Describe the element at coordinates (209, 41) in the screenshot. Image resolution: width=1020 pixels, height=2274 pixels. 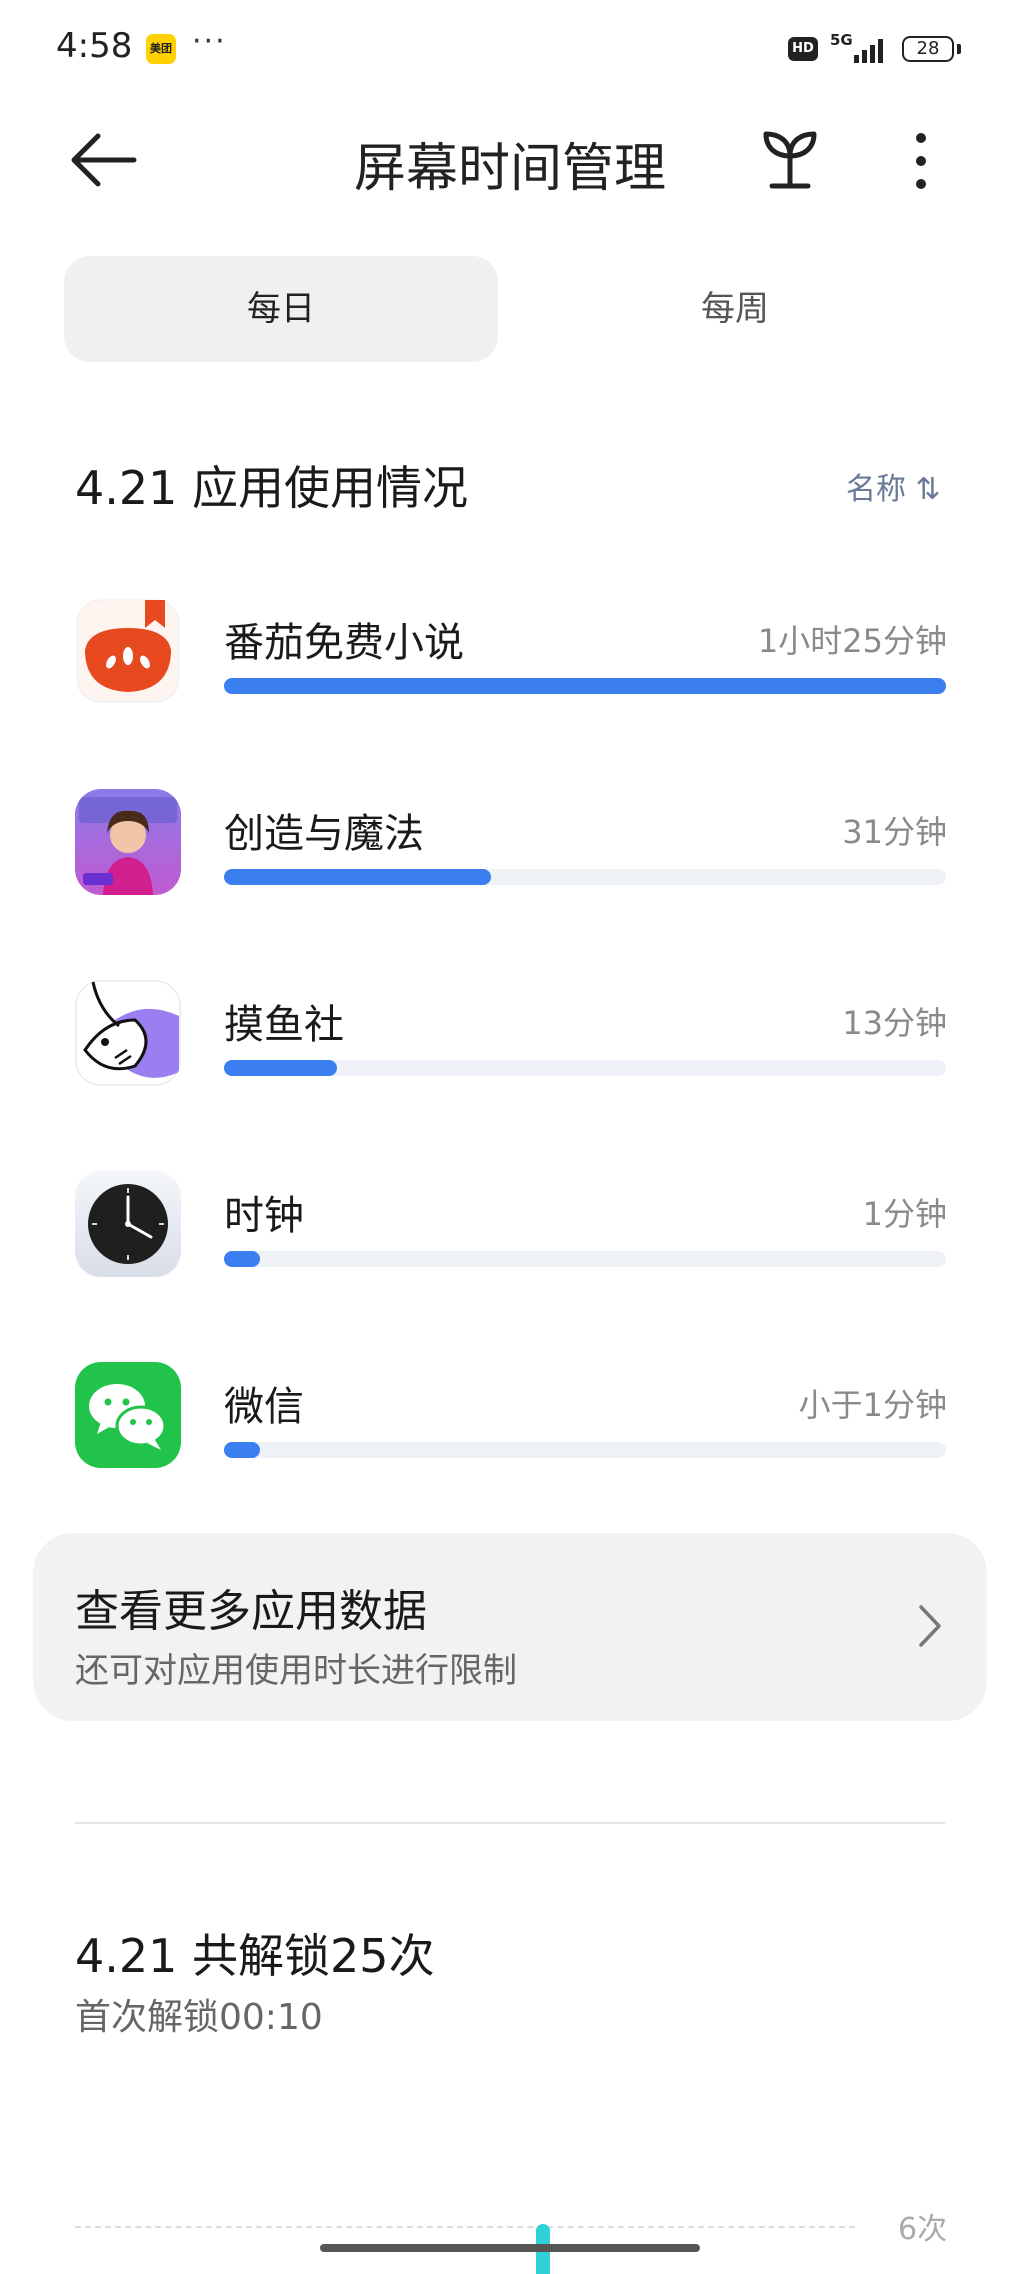
I see `more-notifications-icon: ···` at that location.